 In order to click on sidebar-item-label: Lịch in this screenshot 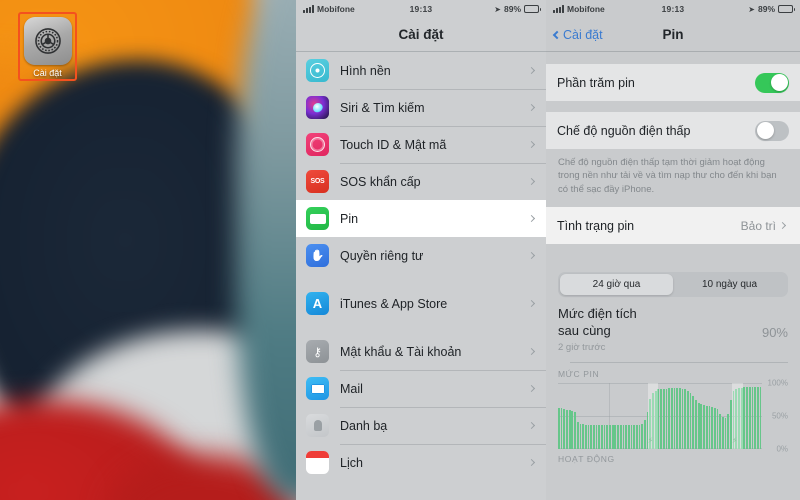, I will do `click(351, 462)`.